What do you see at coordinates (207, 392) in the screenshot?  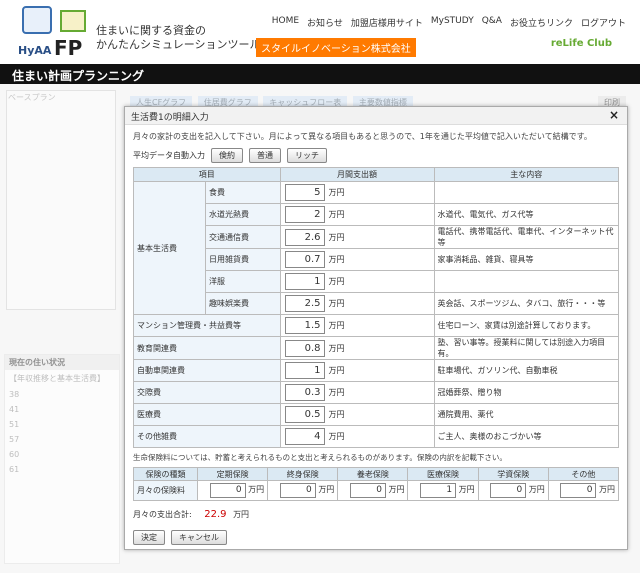 I see `row-label: 交際費` at bounding box center [207, 392].